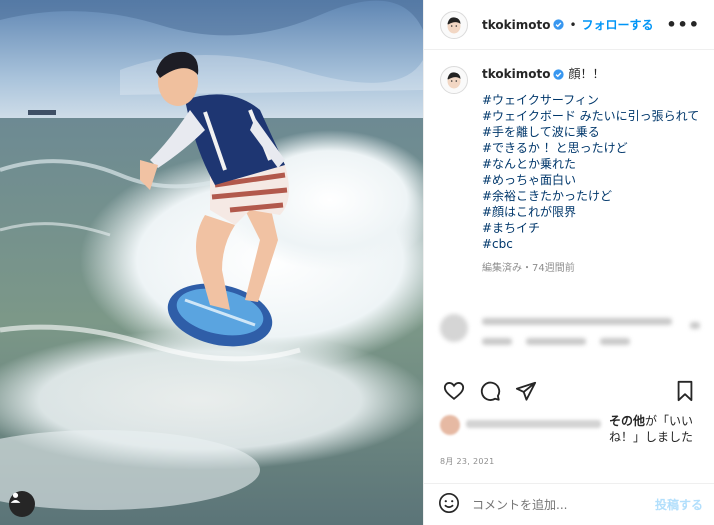  What do you see at coordinates (591, 180) in the screenshot?
I see `hashtag-line: #めっちゃ面白い` at bounding box center [591, 180].